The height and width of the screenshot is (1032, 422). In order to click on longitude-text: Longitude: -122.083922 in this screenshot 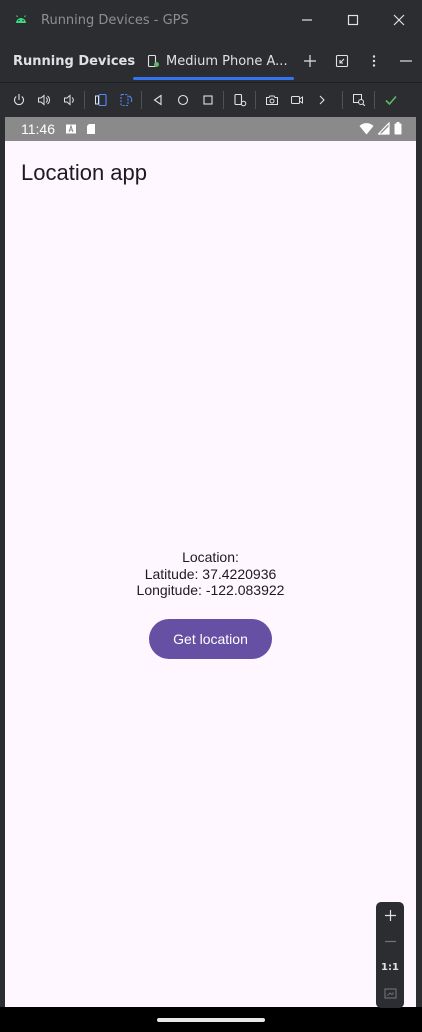, I will do `click(210, 590)`.